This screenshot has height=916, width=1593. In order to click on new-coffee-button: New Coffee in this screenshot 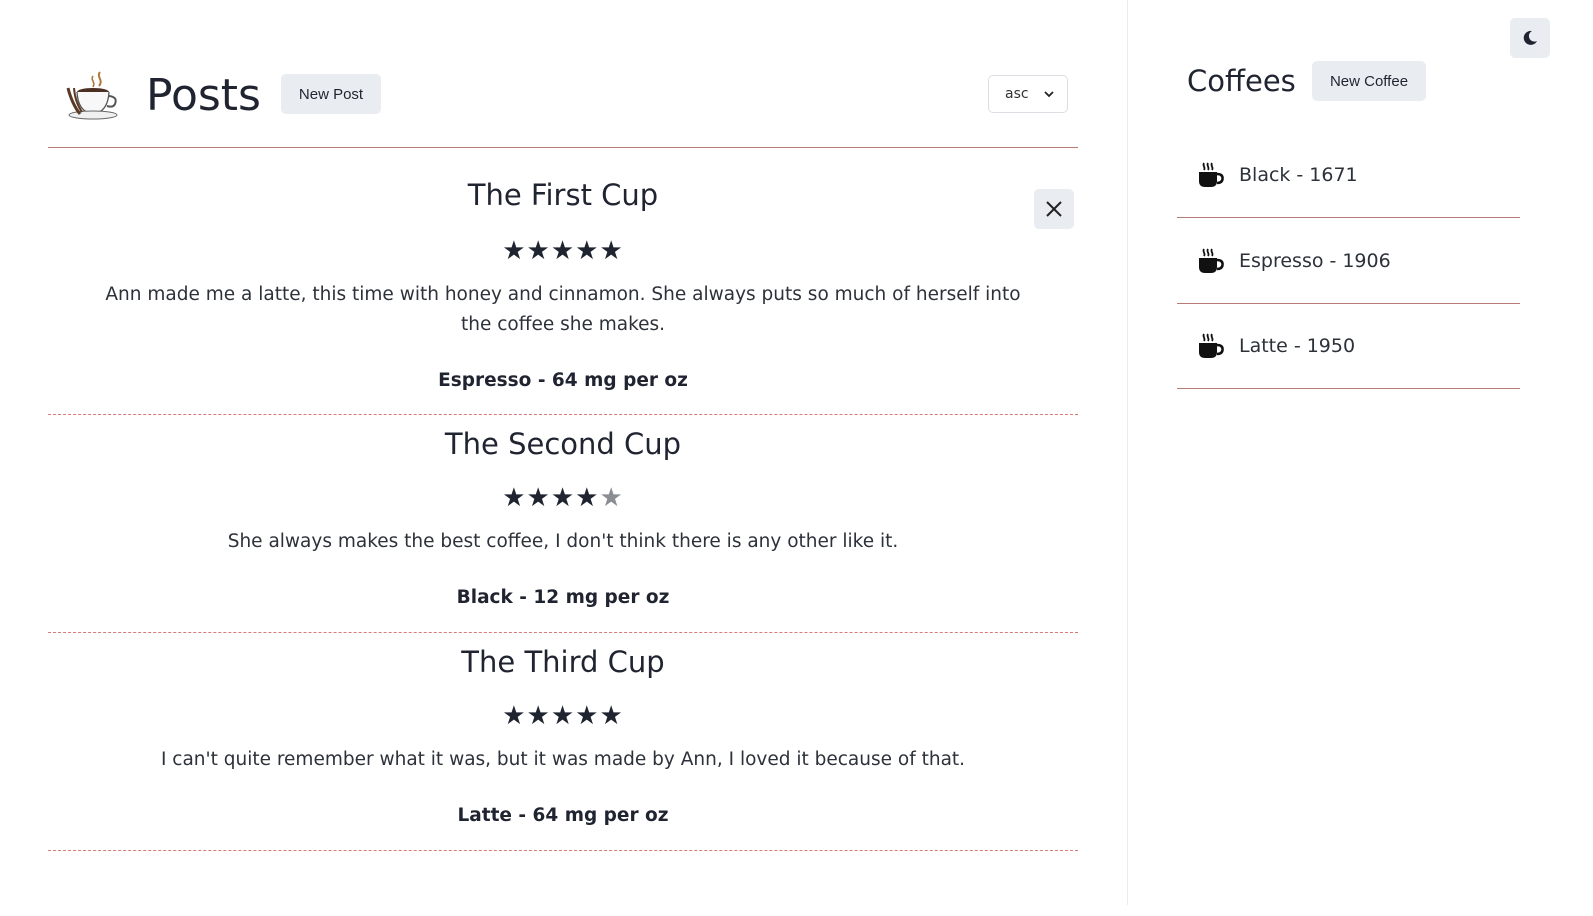, I will do `click(1369, 81)`.